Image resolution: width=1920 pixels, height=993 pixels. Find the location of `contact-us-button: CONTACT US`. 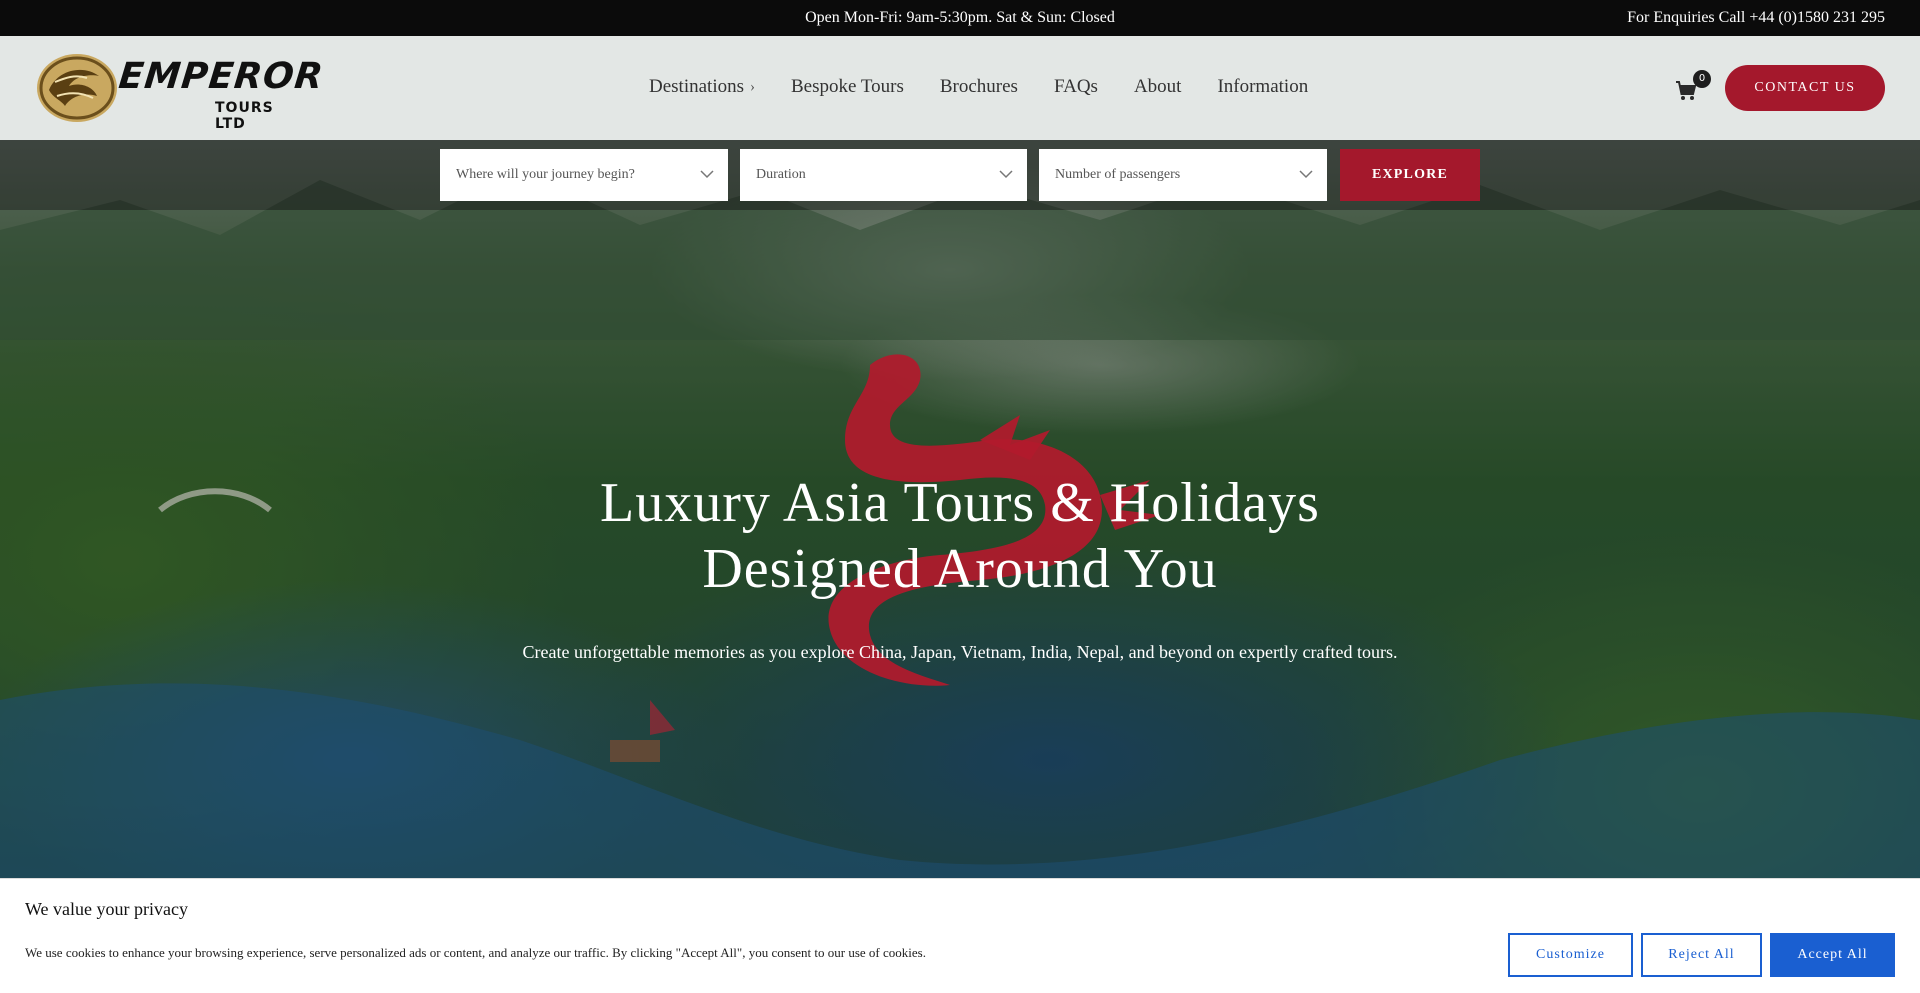

contact-us-button: CONTACT US is located at coordinates (1805, 88).